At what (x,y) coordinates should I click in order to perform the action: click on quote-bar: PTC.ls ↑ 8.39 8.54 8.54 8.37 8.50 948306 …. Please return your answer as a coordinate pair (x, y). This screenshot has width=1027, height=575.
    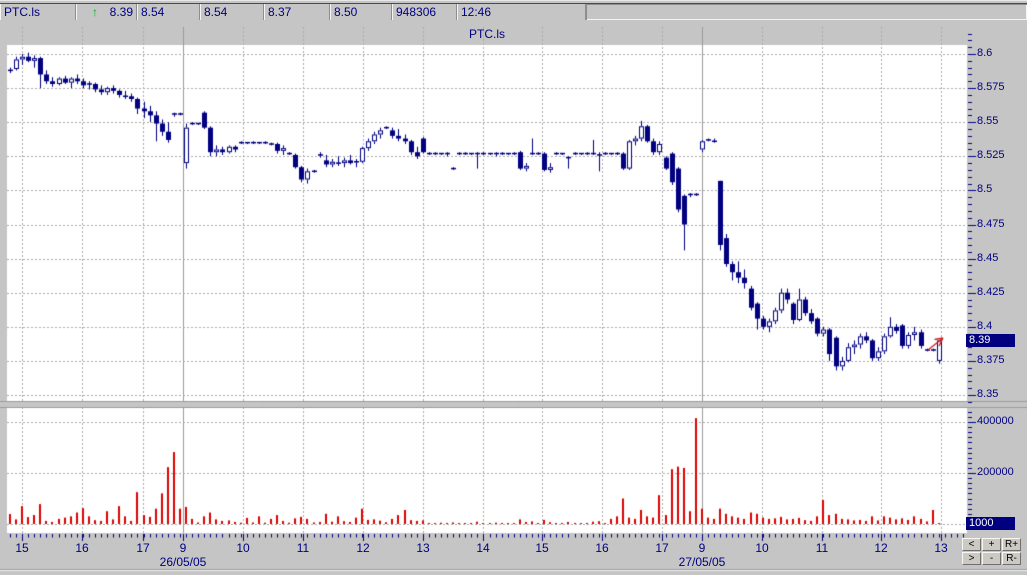
    Looking at the image, I should click on (513, 12).